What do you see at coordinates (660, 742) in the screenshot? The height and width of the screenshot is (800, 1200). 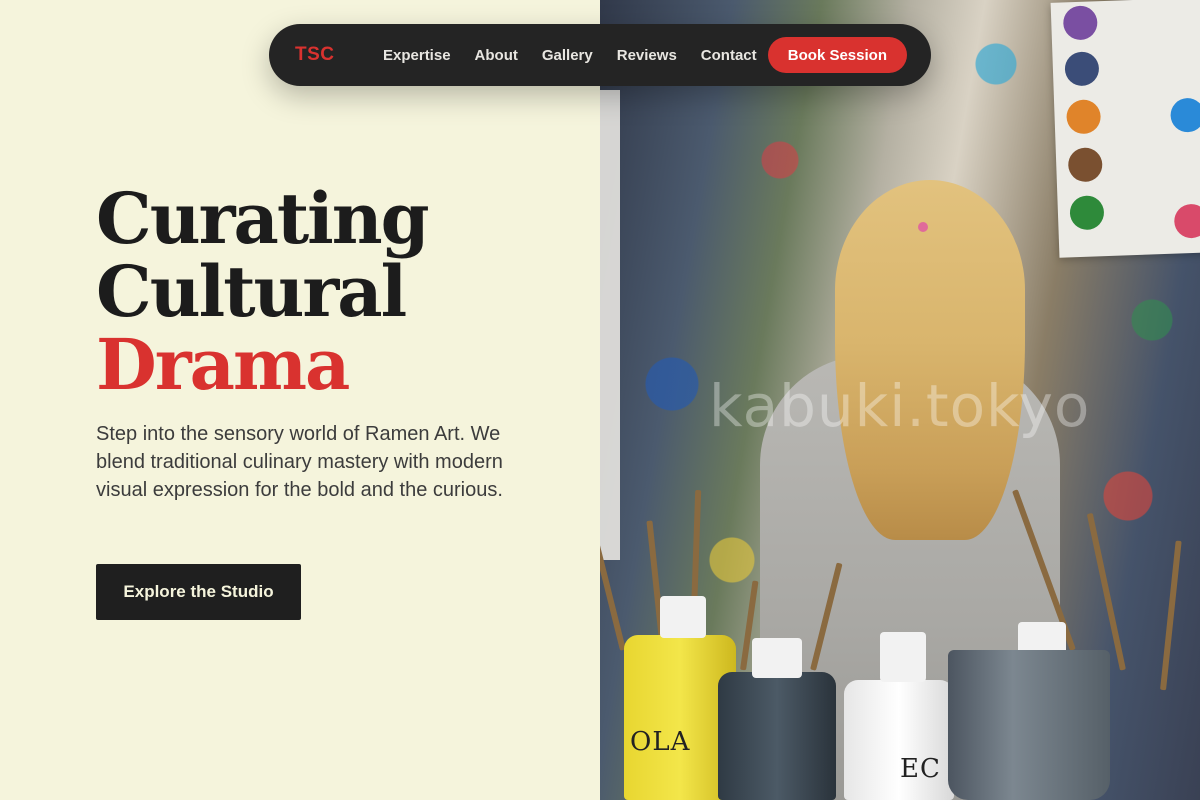 I see `bottle-label: OLA` at bounding box center [660, 742].